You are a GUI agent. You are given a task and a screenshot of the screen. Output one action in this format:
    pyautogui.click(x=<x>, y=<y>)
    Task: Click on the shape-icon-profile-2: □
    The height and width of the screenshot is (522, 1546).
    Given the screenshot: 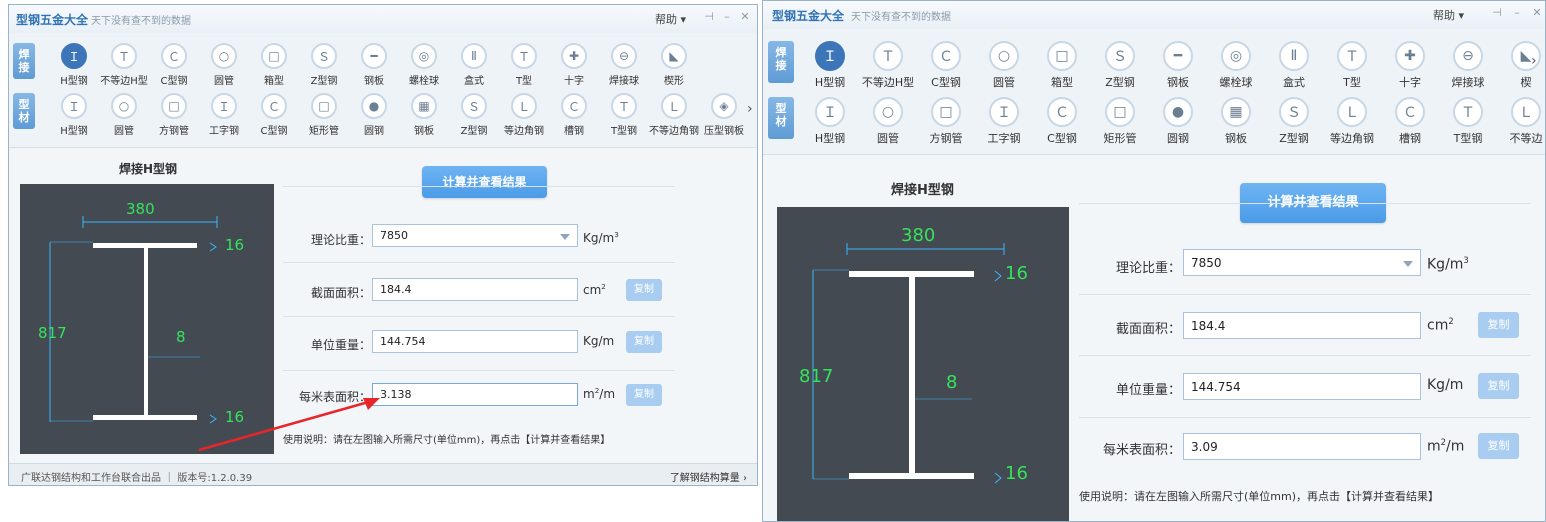 What is the action you would take?
    pyautogui.click(x=946, y=112)
    